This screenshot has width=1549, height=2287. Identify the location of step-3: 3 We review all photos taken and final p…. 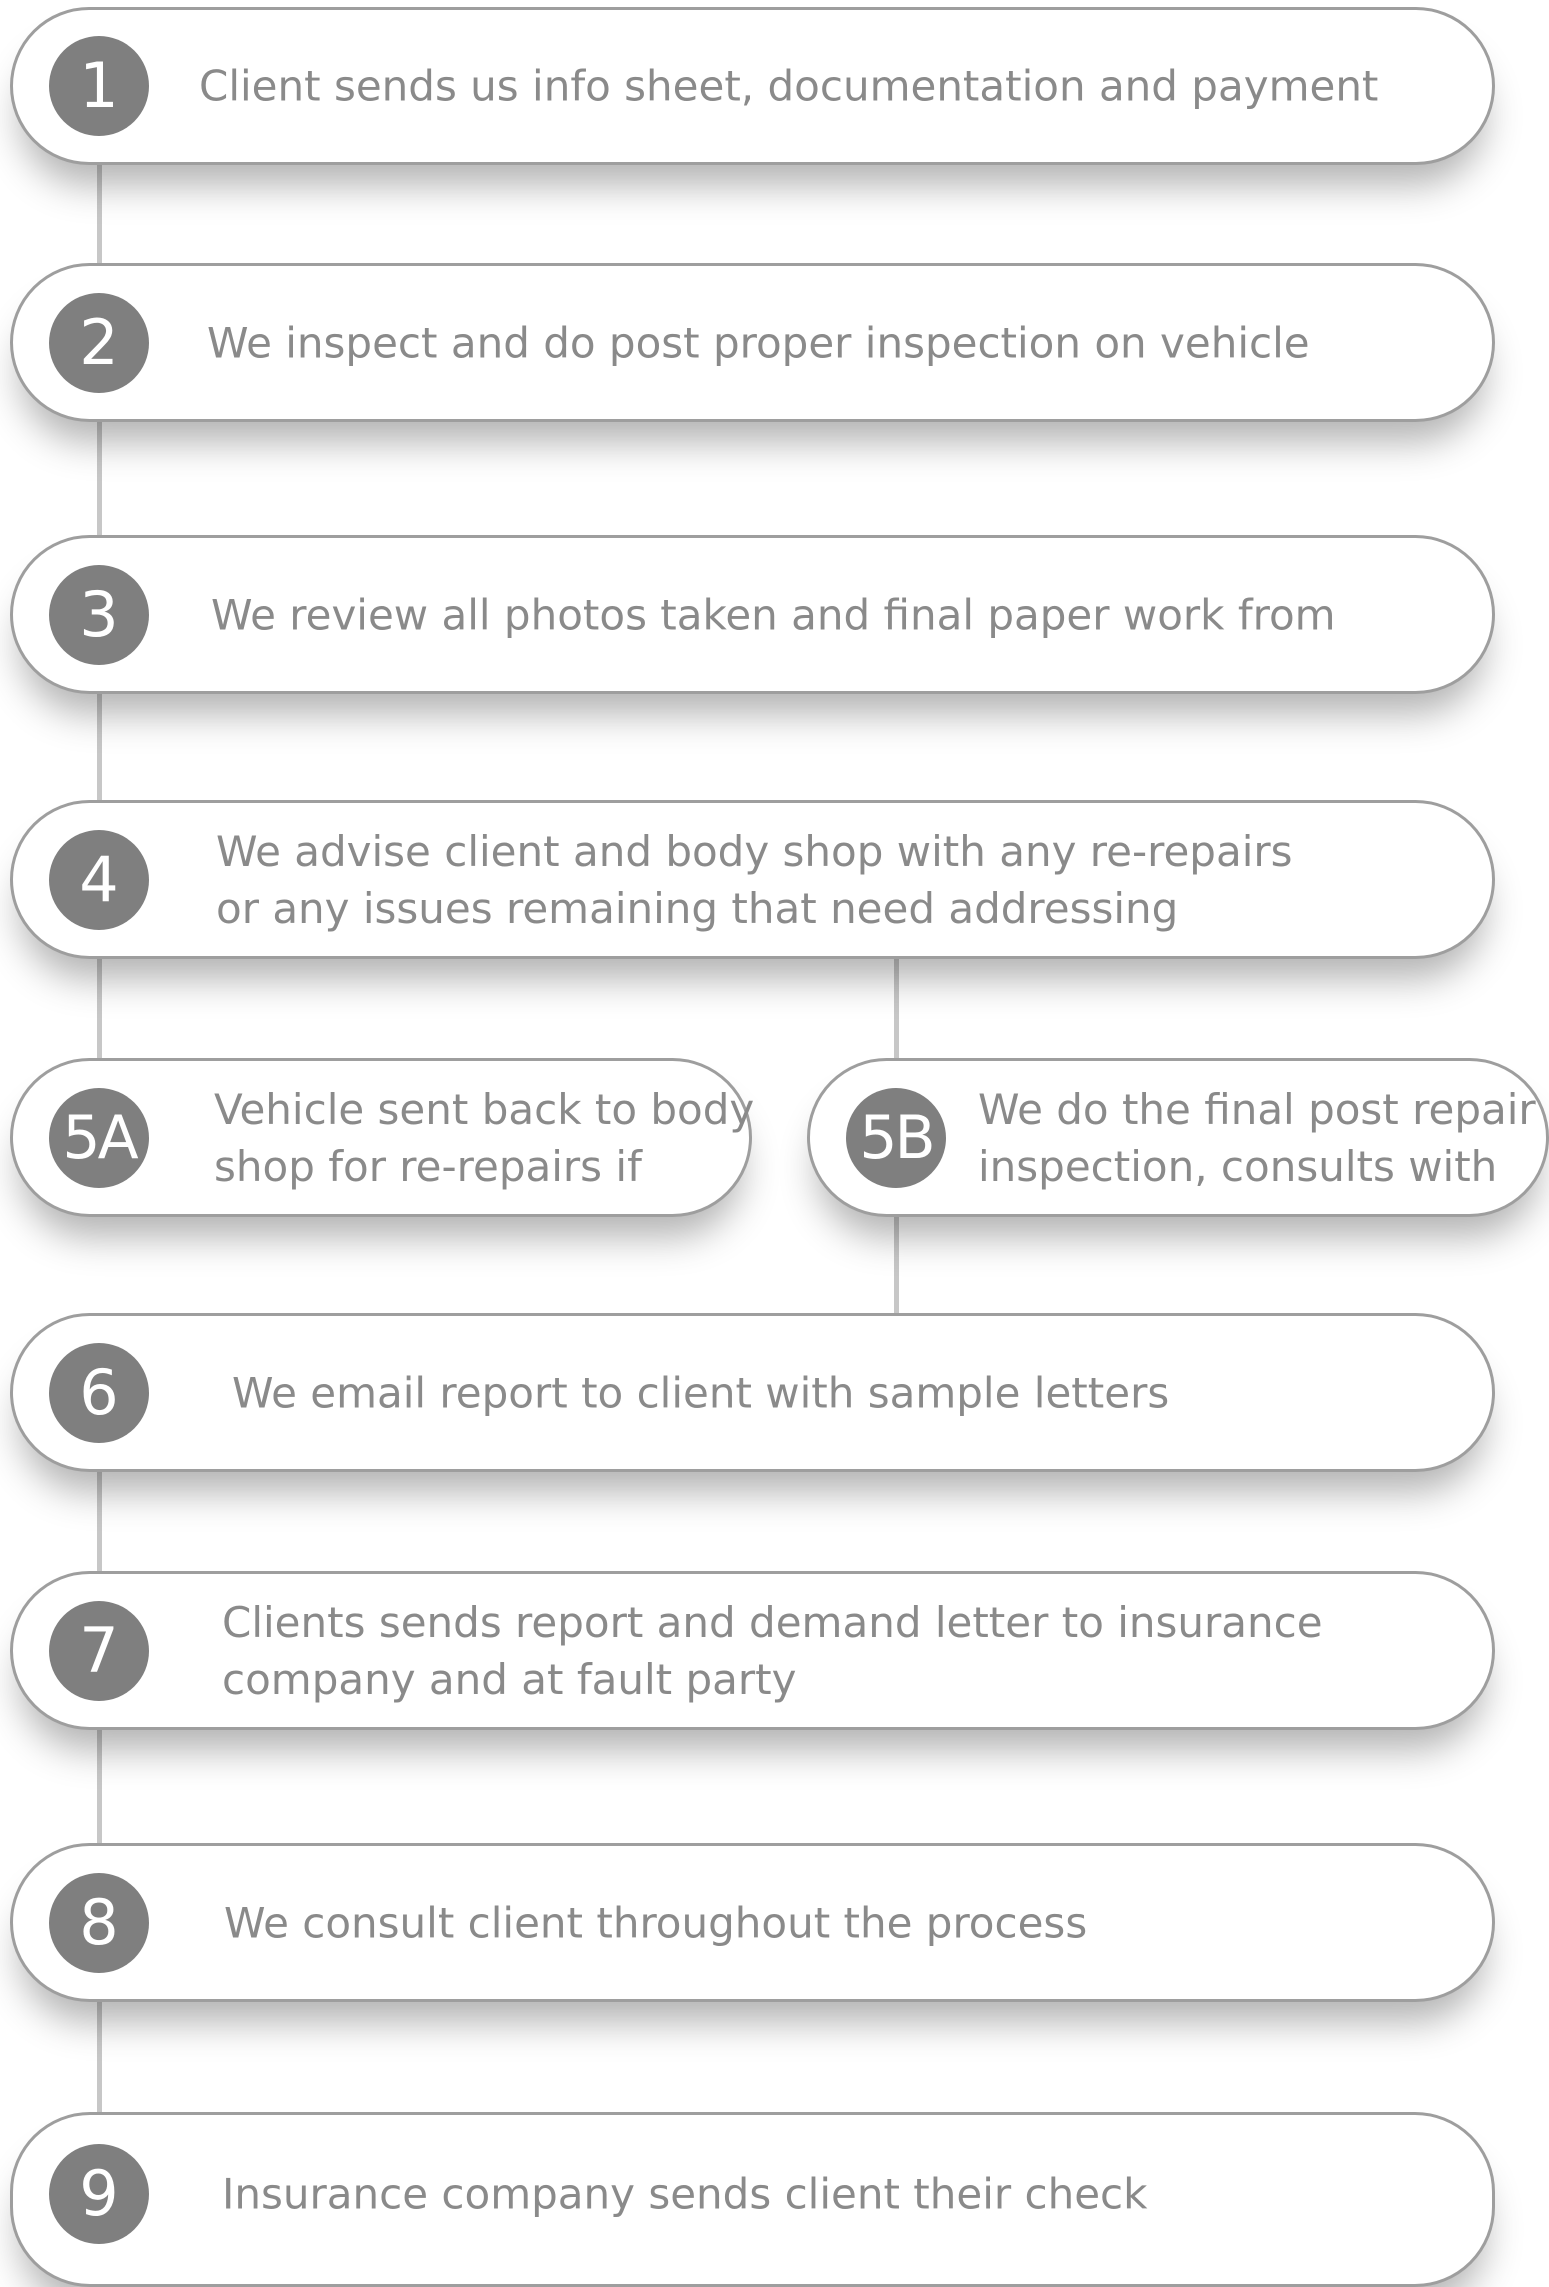
(752, 614).